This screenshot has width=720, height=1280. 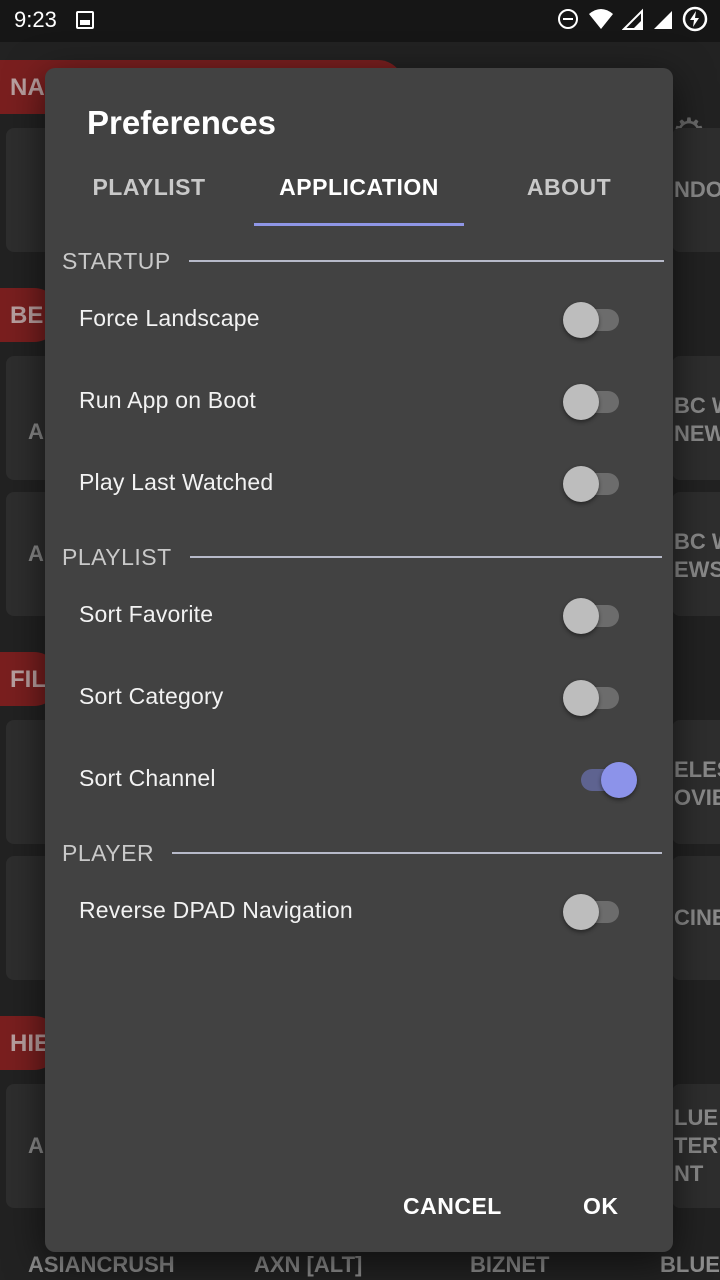 What do you see at coordinates (594, 318) in the screenshot?
I see `force-landscape-switch` at bounding box center [594, 318].